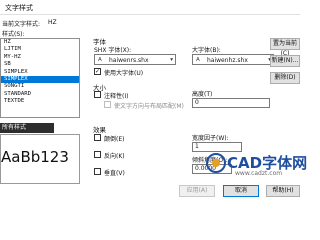  What do you see at coordinates (206, 50) in the screenshot?
I see `bigfont-label: 大字体(B):` at bounding box center [206, 50].